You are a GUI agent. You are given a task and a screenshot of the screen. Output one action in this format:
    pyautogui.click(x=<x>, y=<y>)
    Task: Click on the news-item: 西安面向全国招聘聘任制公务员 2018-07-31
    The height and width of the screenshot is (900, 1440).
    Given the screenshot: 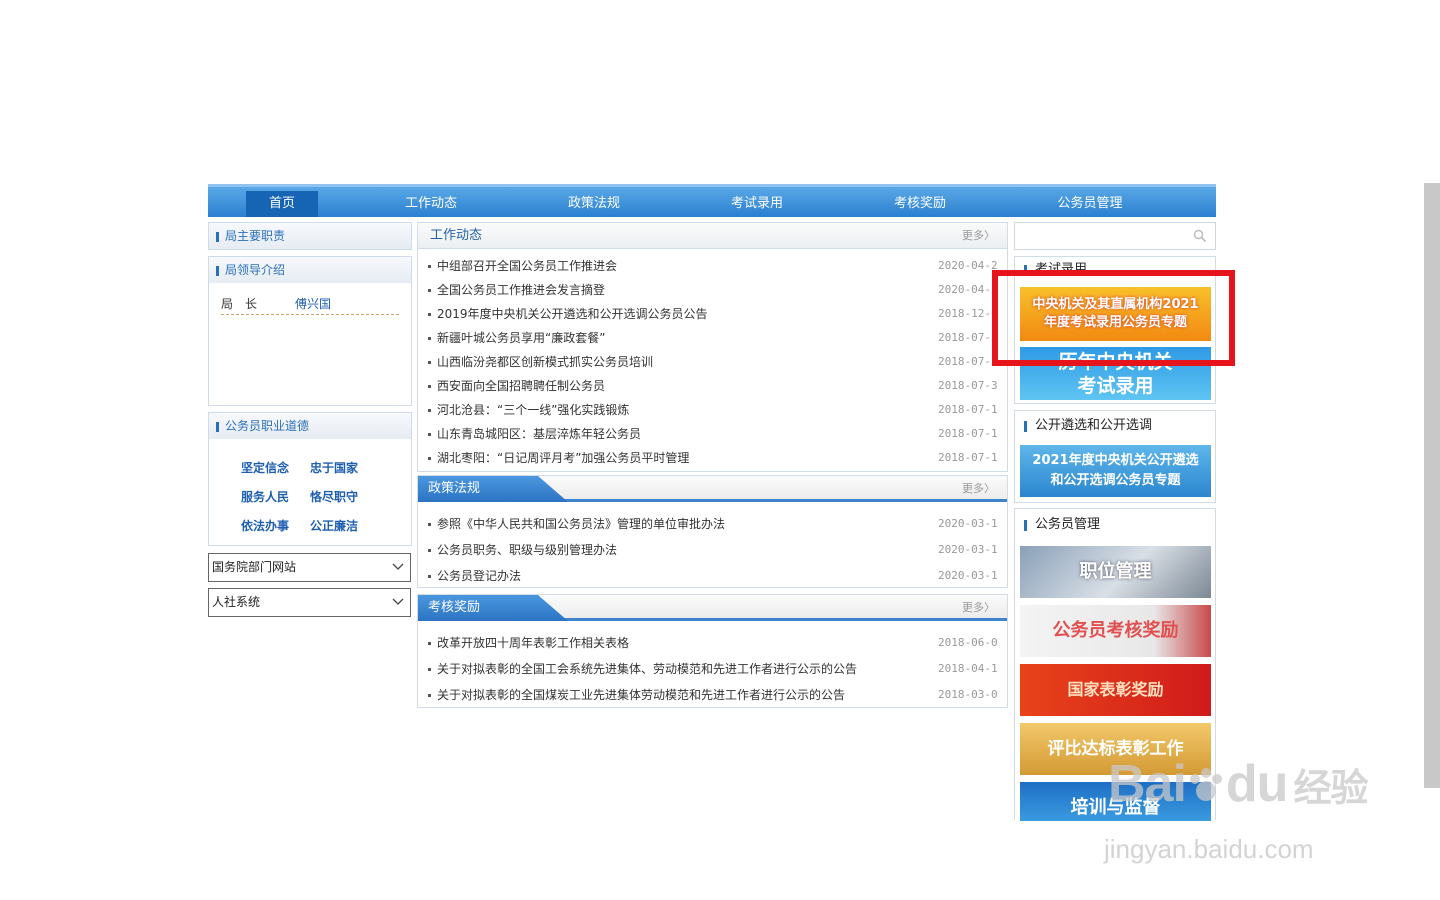 What is the action you would take?
    pyautogui.click(x=713, y=386)
    